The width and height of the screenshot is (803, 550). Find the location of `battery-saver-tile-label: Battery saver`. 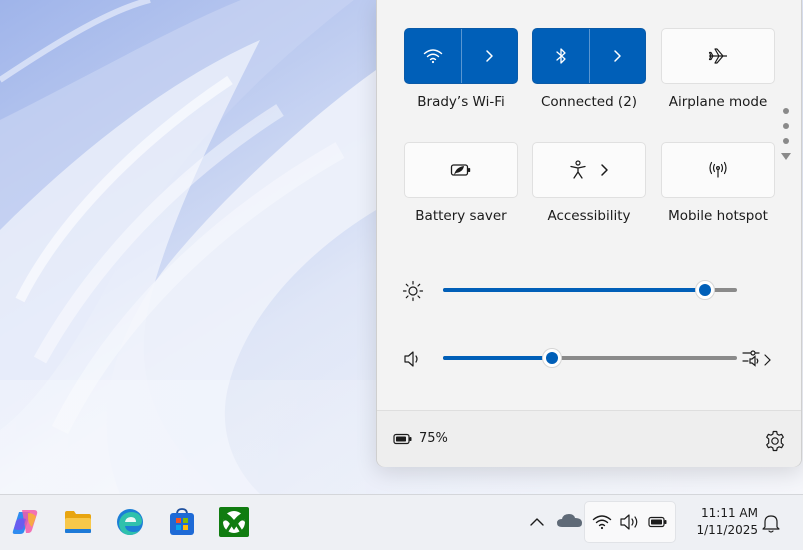

battery-saver-tile-label: Battery saver is located at coordinates (461, 216).